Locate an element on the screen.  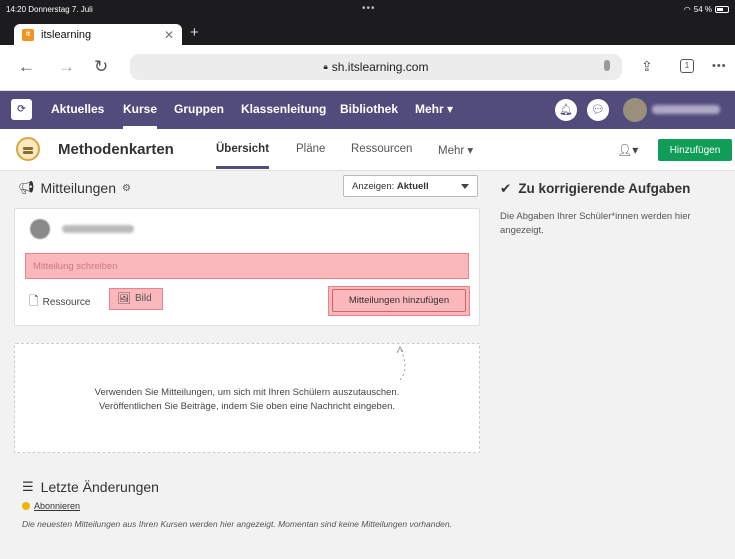
resource-button: 🗋 Ressource is located at coordinates (59, 302).